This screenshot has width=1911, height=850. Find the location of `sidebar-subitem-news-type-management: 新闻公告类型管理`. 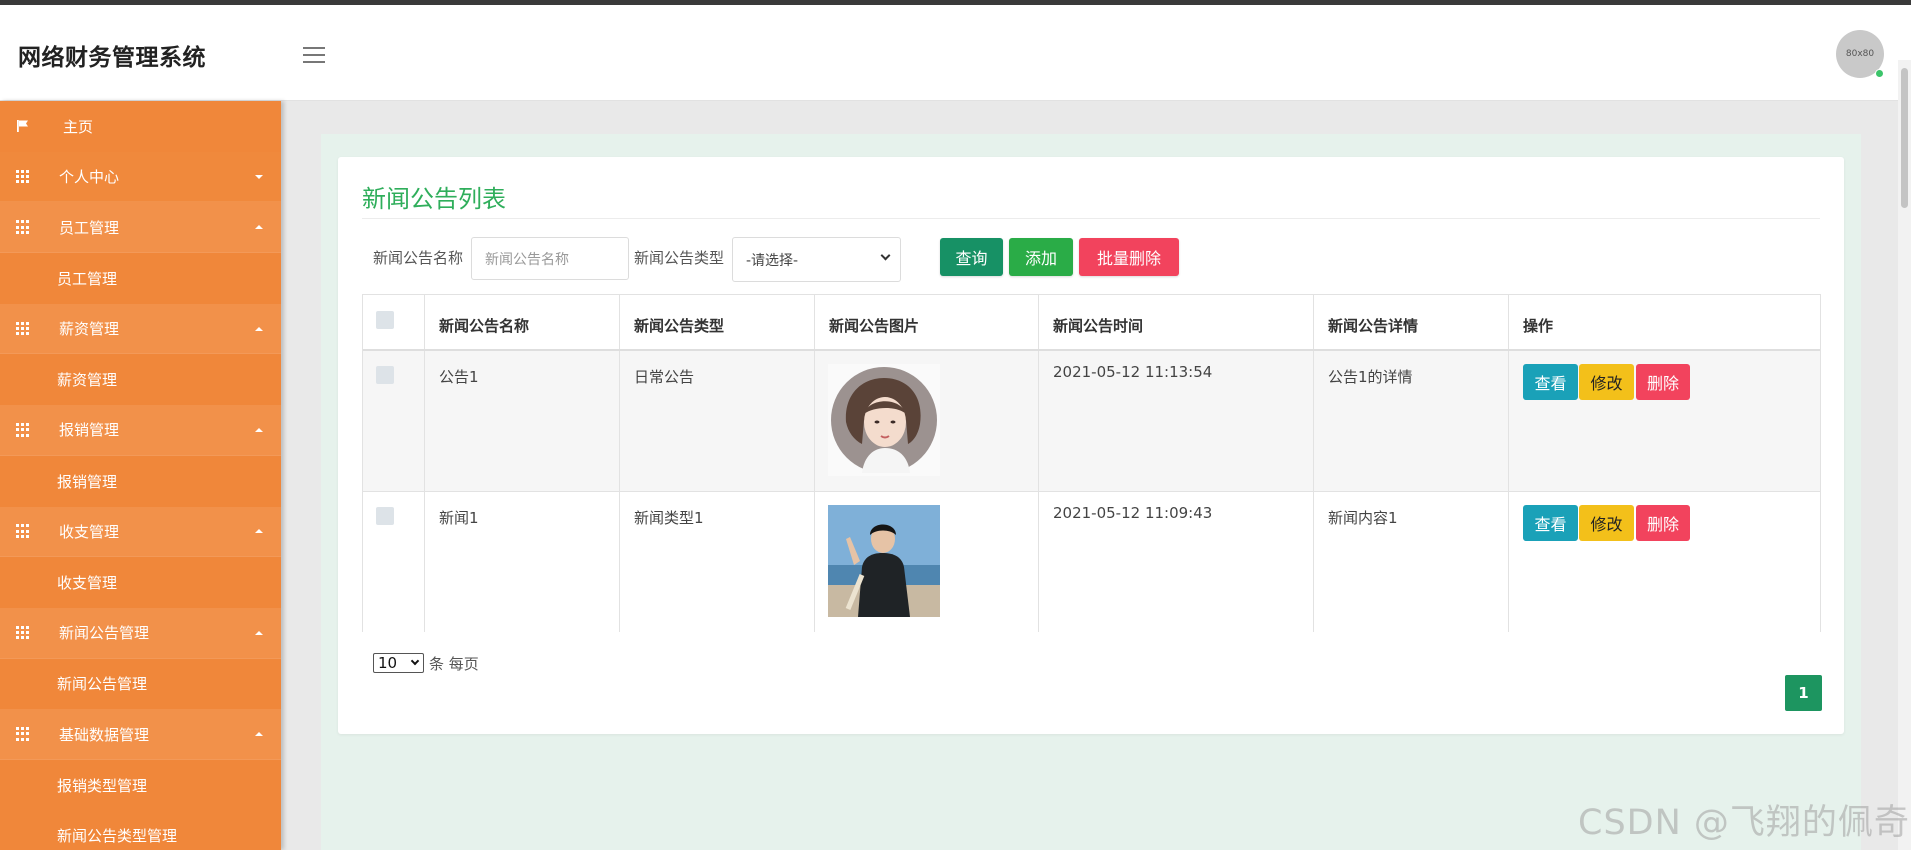

sidebar-subitem-news-type-management: 新闻公告类型管理 is located at coordinates (140, 830).